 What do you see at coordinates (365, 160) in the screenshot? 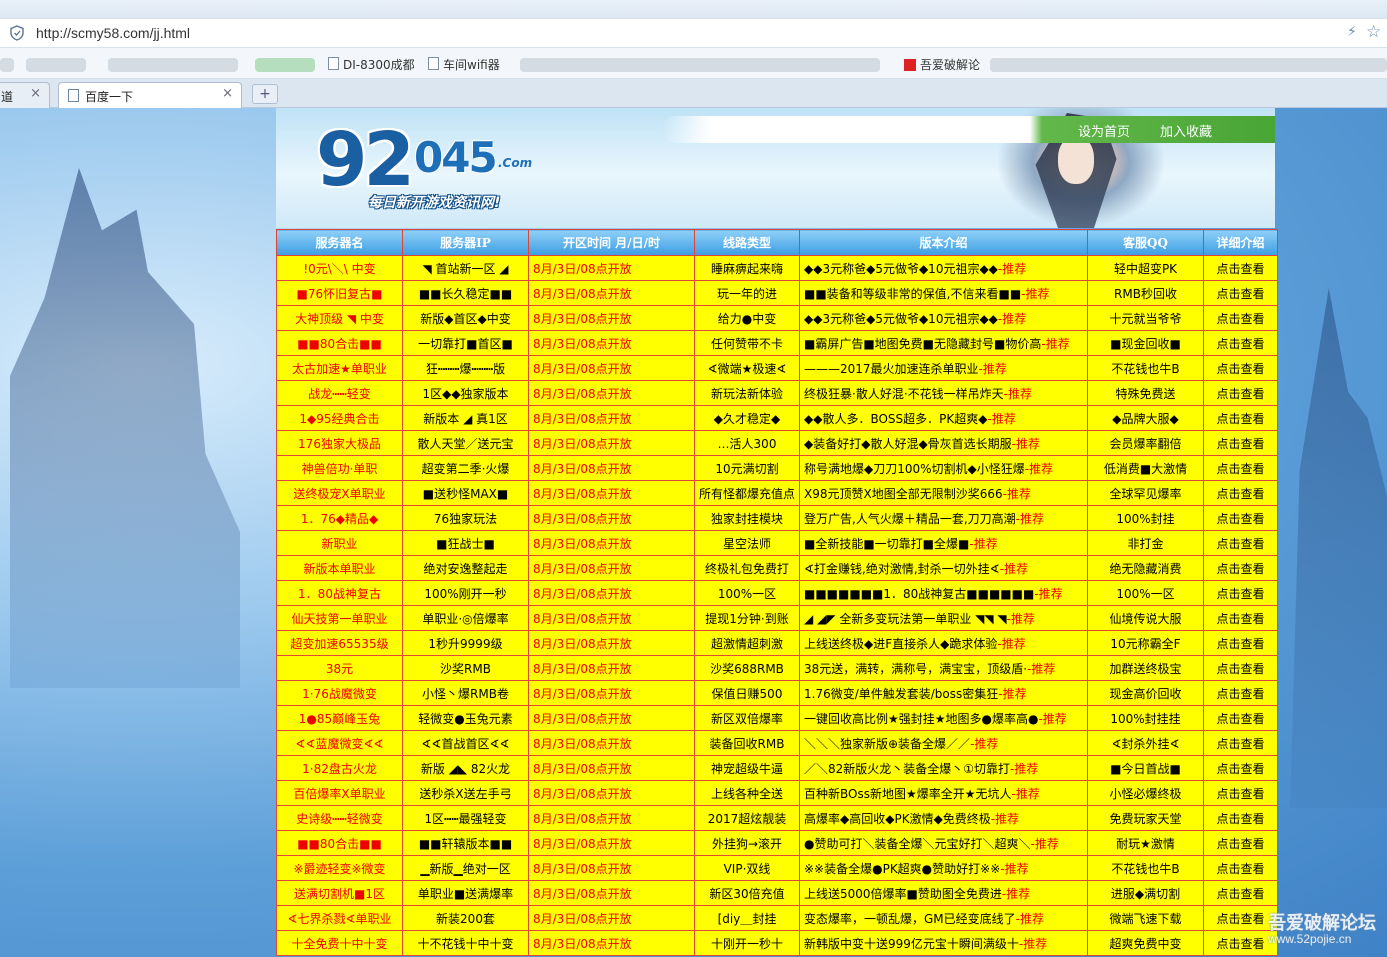
I see `site-logo: 92` at bounding box center [365, 160].